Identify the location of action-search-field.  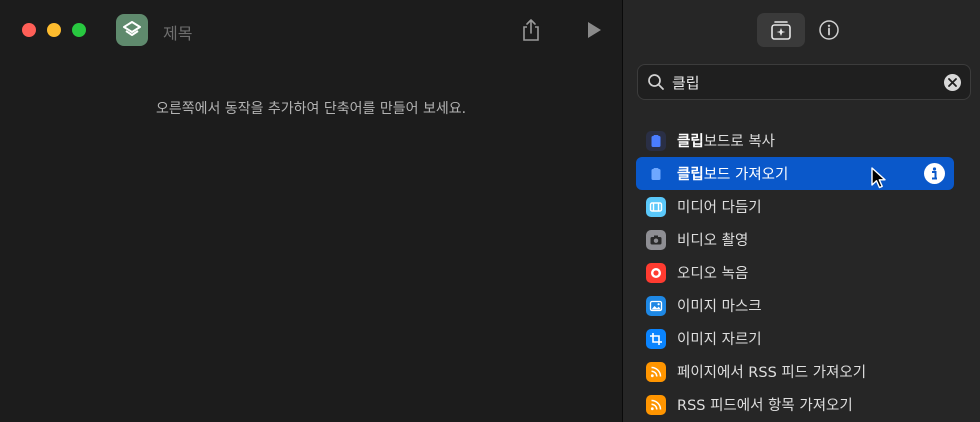
(804, 82).